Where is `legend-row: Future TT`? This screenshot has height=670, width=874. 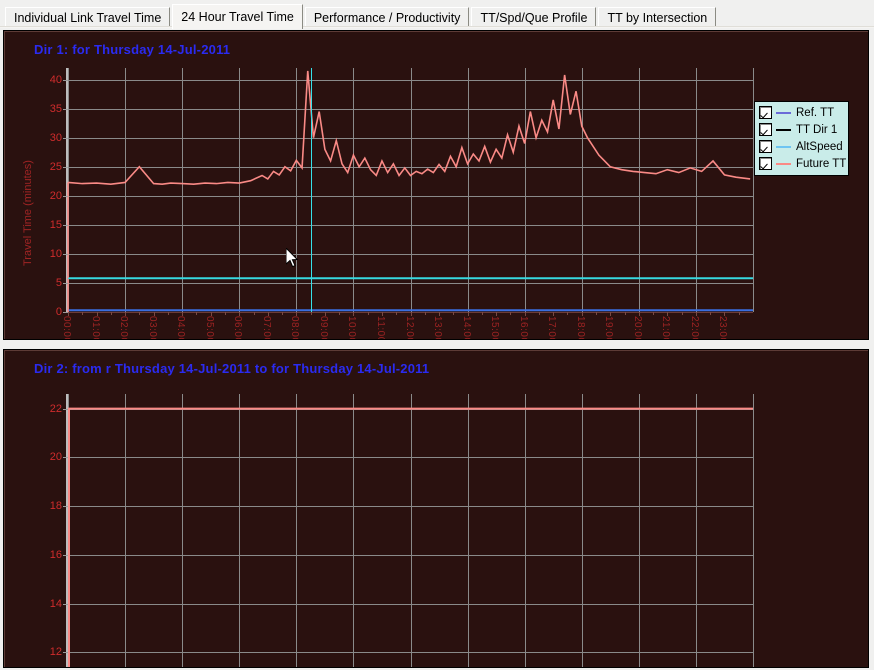 legend-row: Future TT is located at coordinates (802, 163).